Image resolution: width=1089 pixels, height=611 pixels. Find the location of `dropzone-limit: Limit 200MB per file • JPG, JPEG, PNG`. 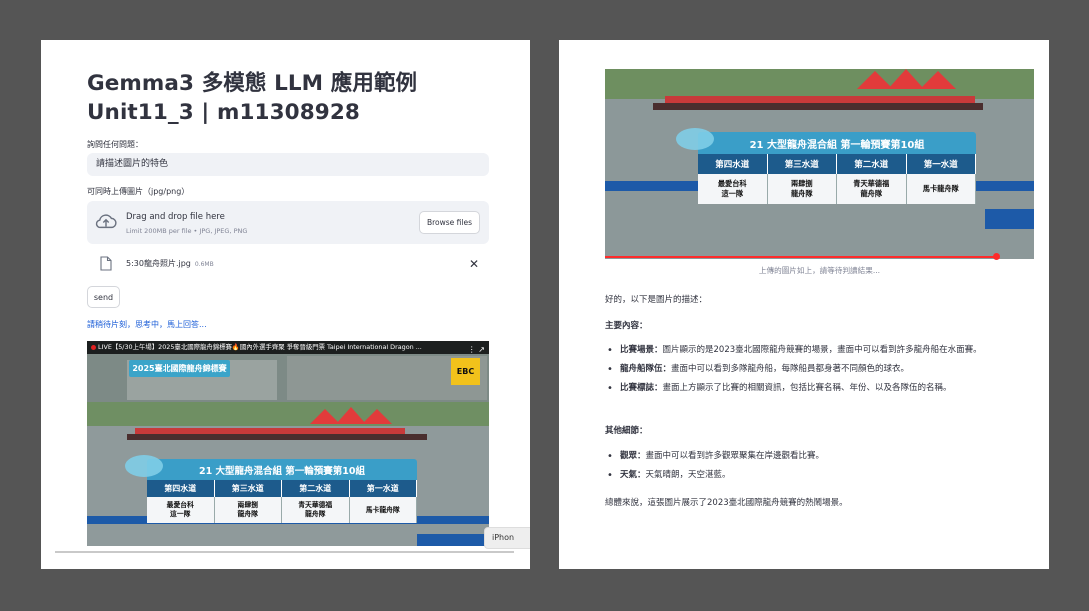

dropzone-limit: Limit 200MB per file • JPG, JPEG, PNG is located at coordinates (187, 231).